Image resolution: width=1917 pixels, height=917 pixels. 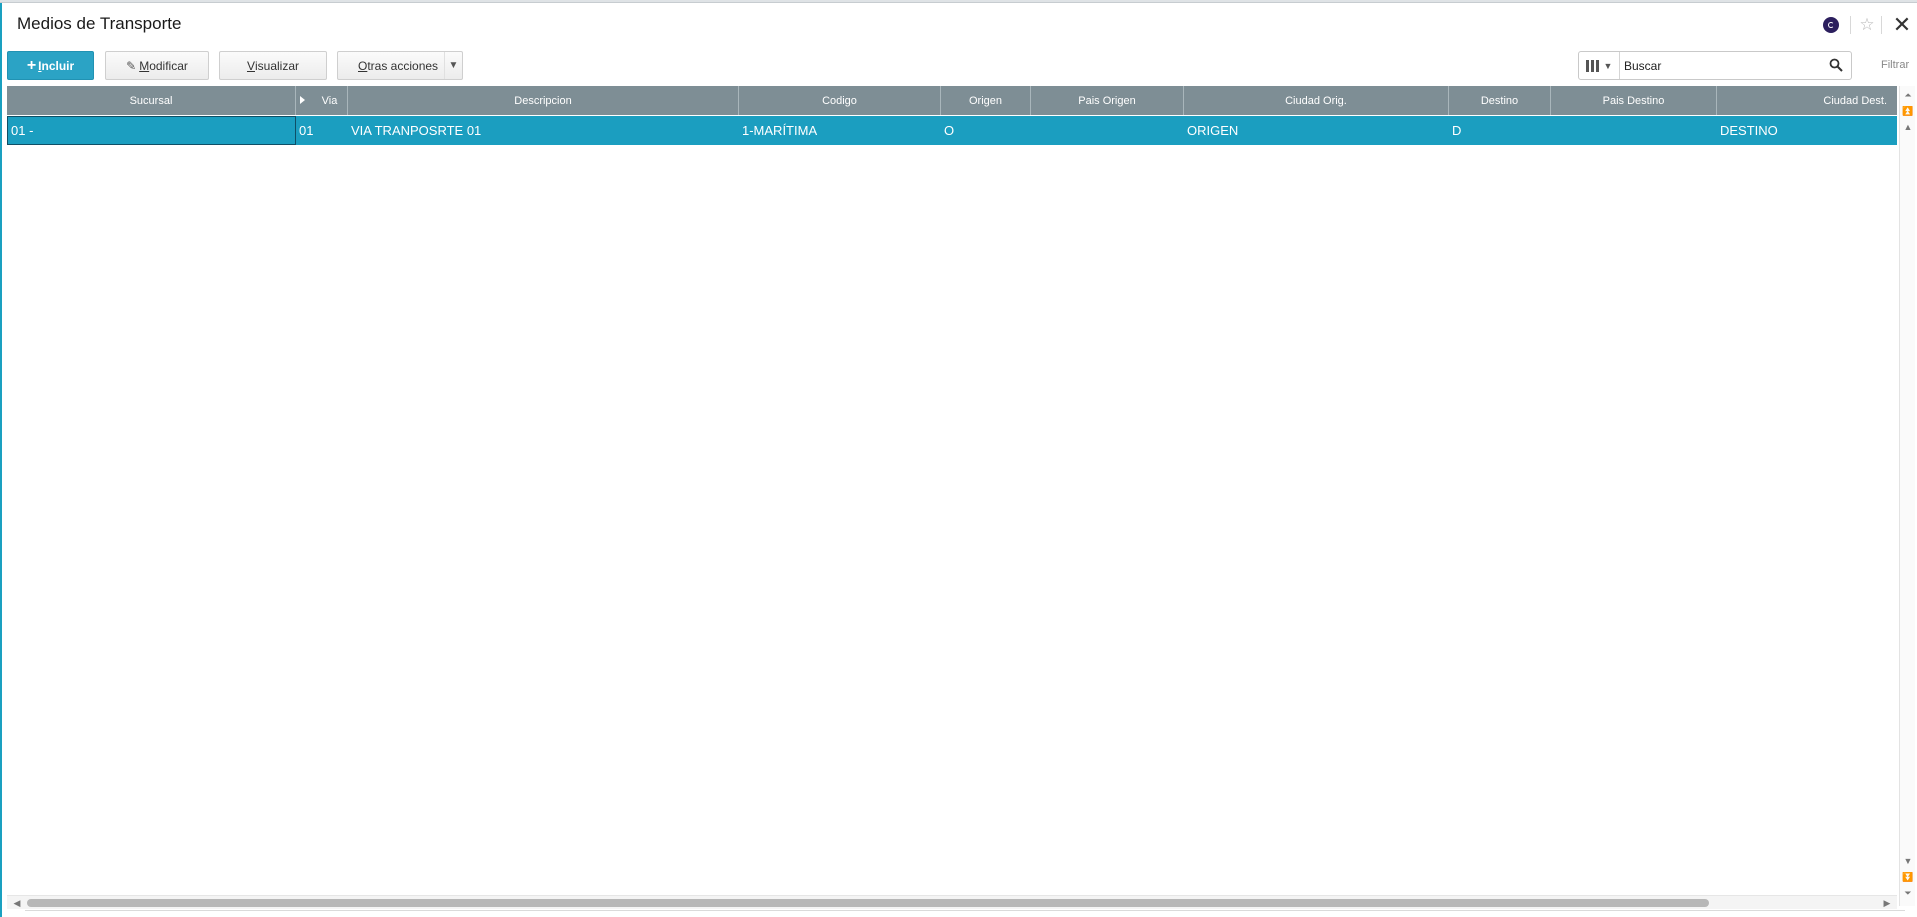 What do you see at coordinates (1608, 65) in the screenshot?
I see `chevron-down-icon: ▼` at bounding box center [1608, 65].